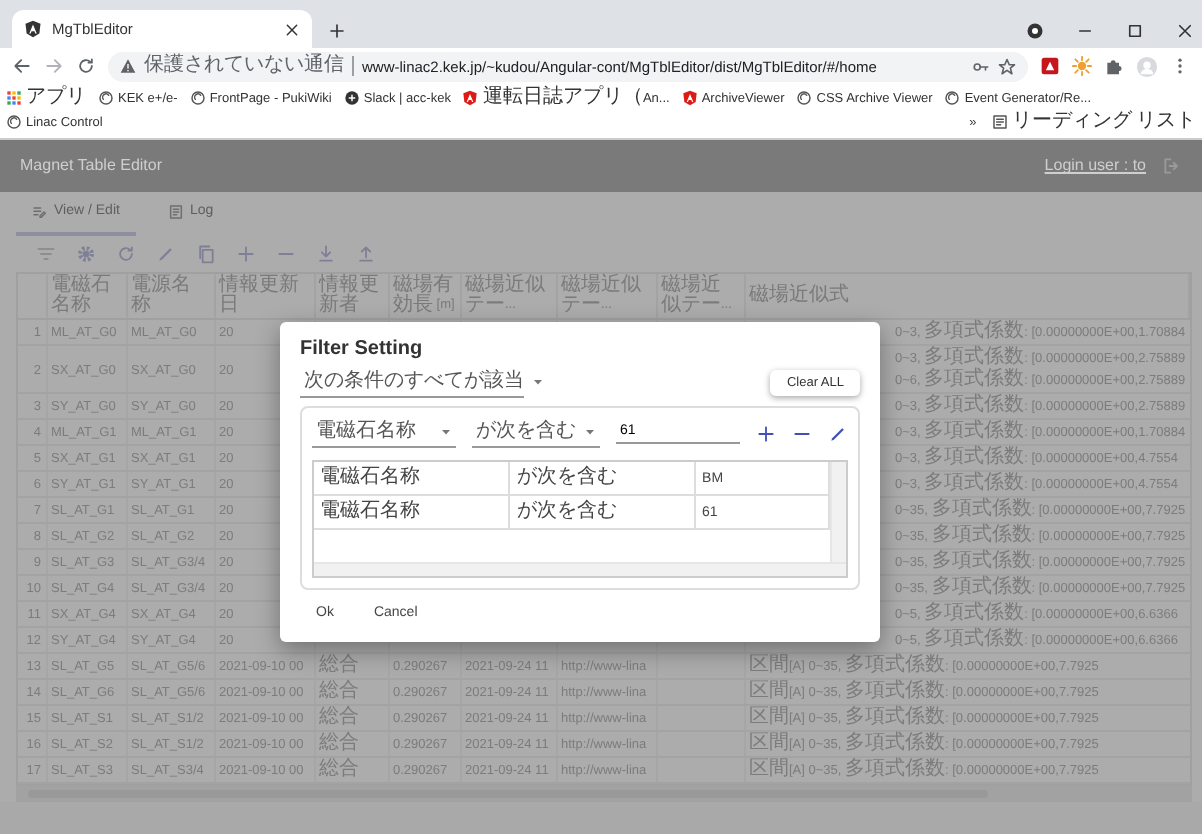  Describe the element at coordinates (981, 66) in the screenshot. I see `key-icon` at that location.